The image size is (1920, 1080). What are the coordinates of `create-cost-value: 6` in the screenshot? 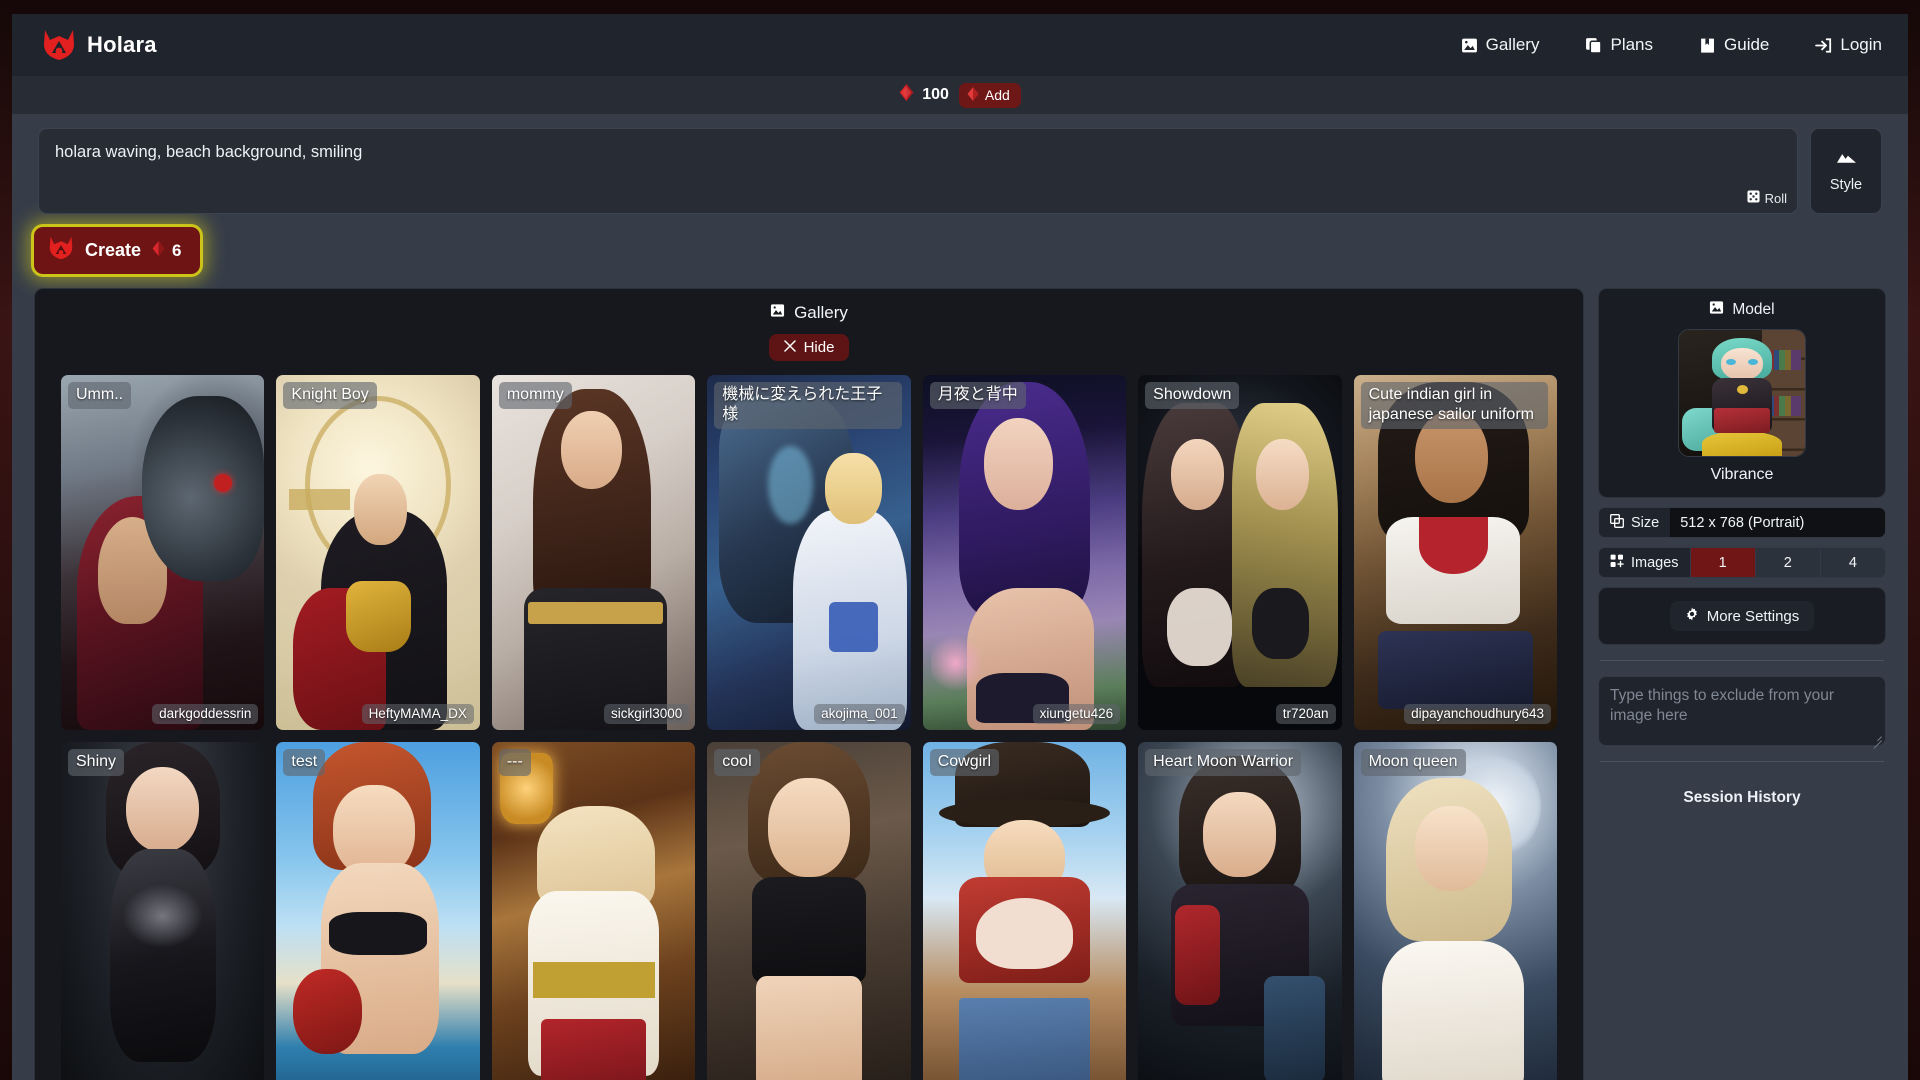 It's located at (177, 250).